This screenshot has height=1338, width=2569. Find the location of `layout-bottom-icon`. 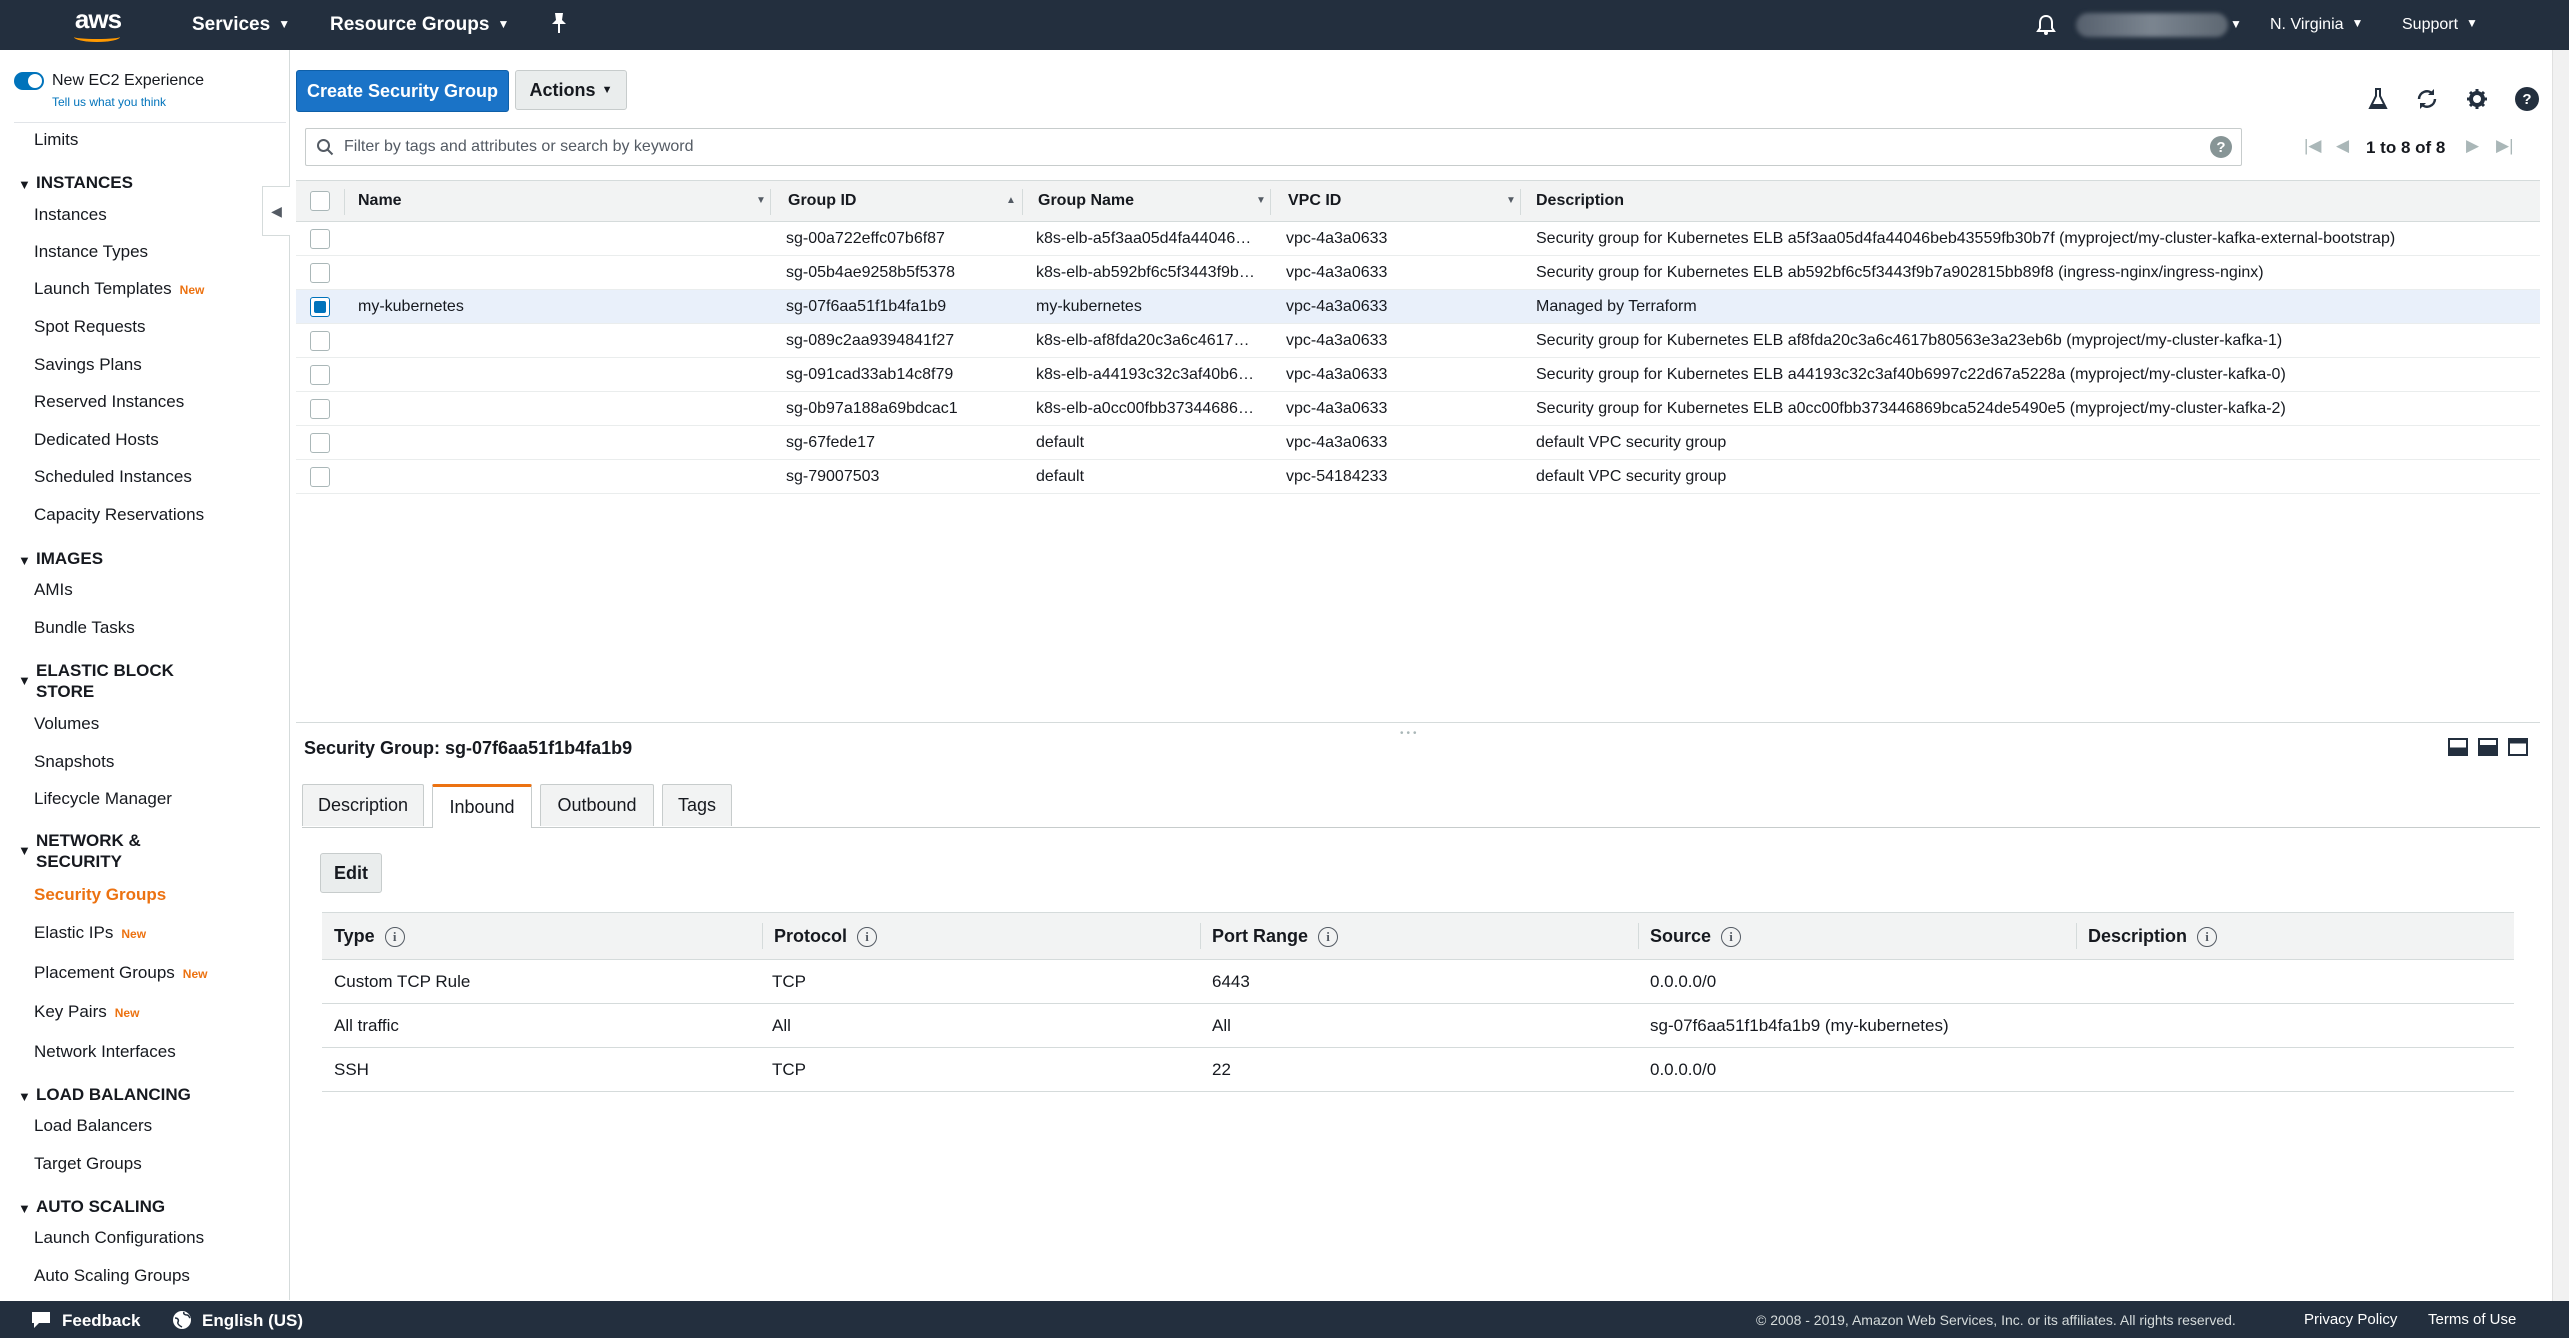

layout-bottom-icon is located at coordinates (2458, 747).